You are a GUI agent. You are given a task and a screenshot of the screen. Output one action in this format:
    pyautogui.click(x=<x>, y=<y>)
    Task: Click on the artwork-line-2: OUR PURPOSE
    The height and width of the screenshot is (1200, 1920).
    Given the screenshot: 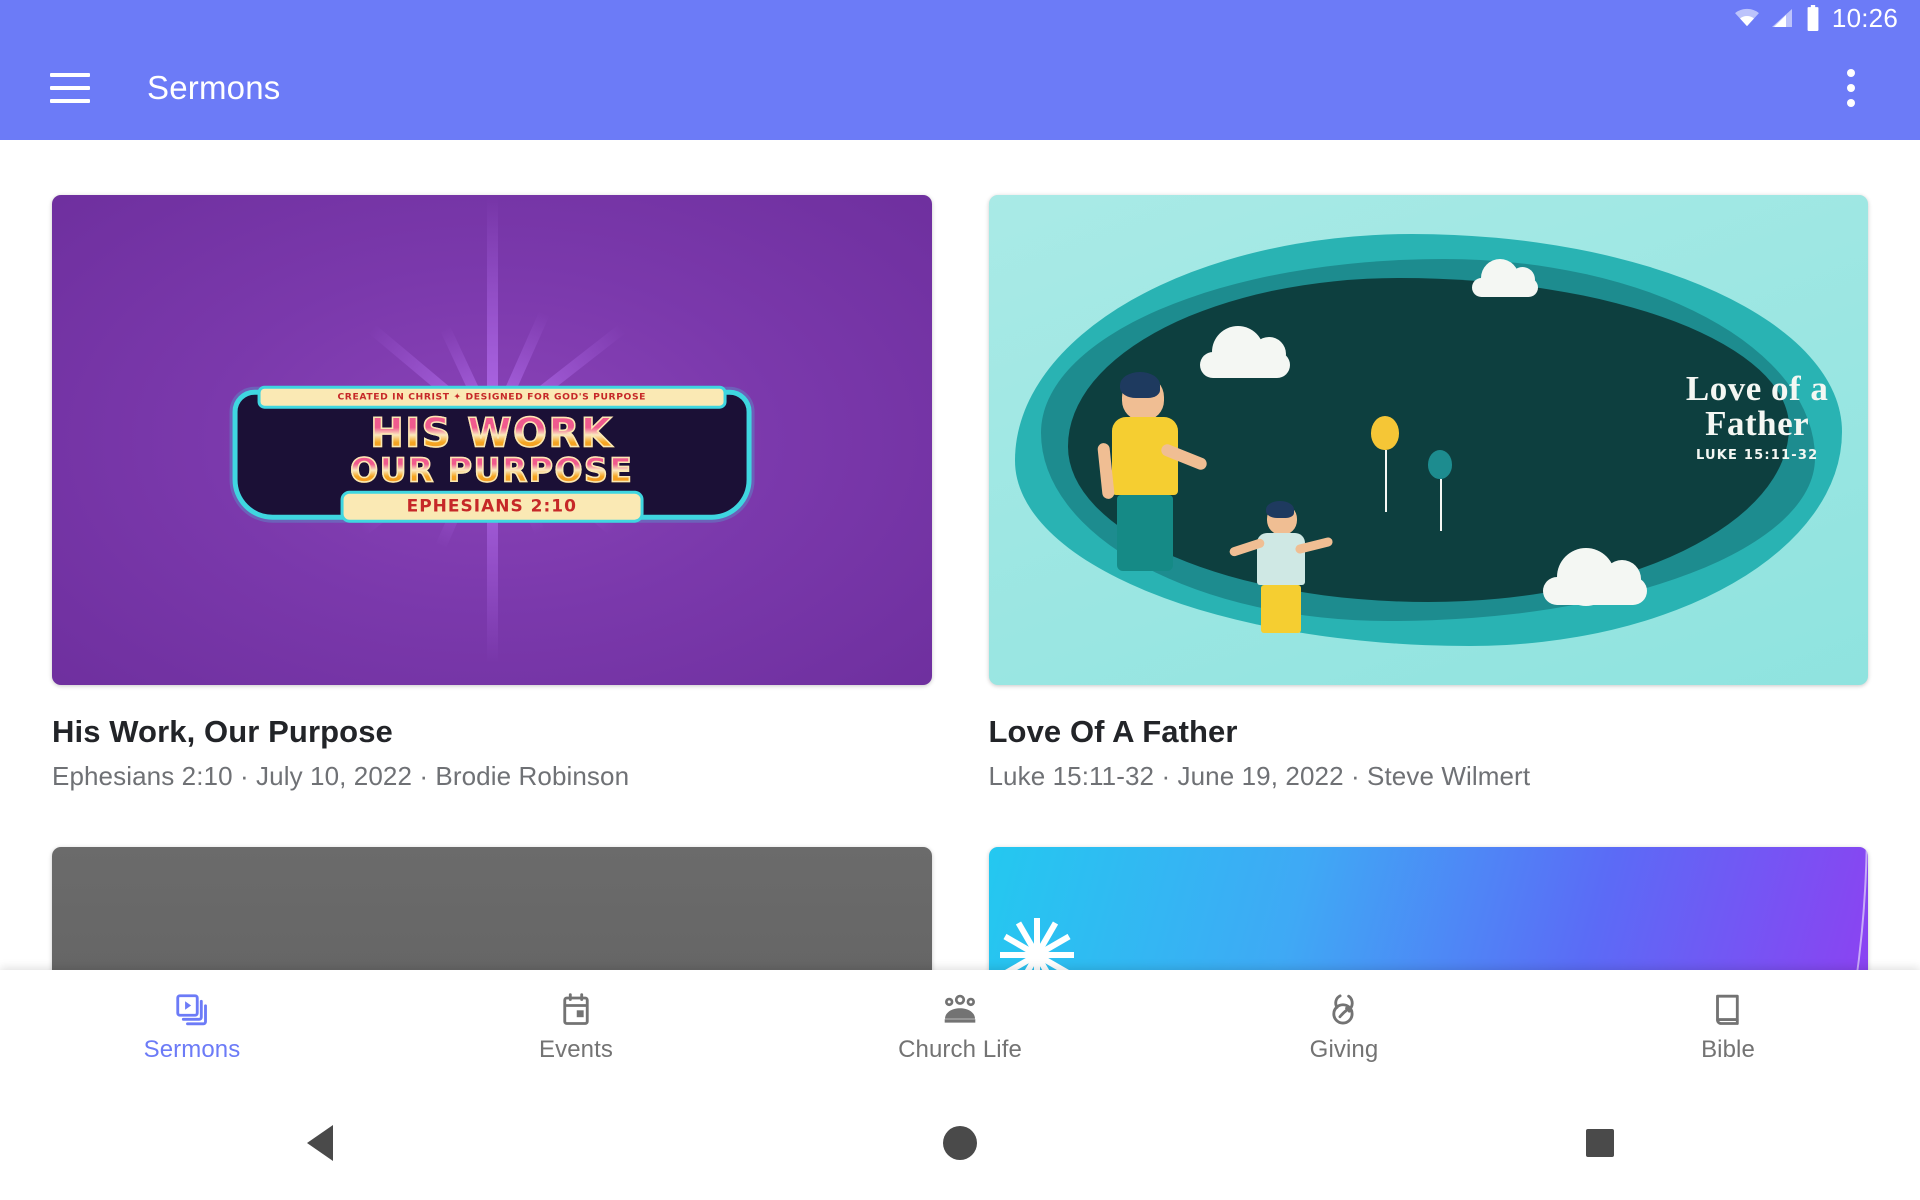 What is the action you would take?
    pyautogui.click(x=491, y=470)
    